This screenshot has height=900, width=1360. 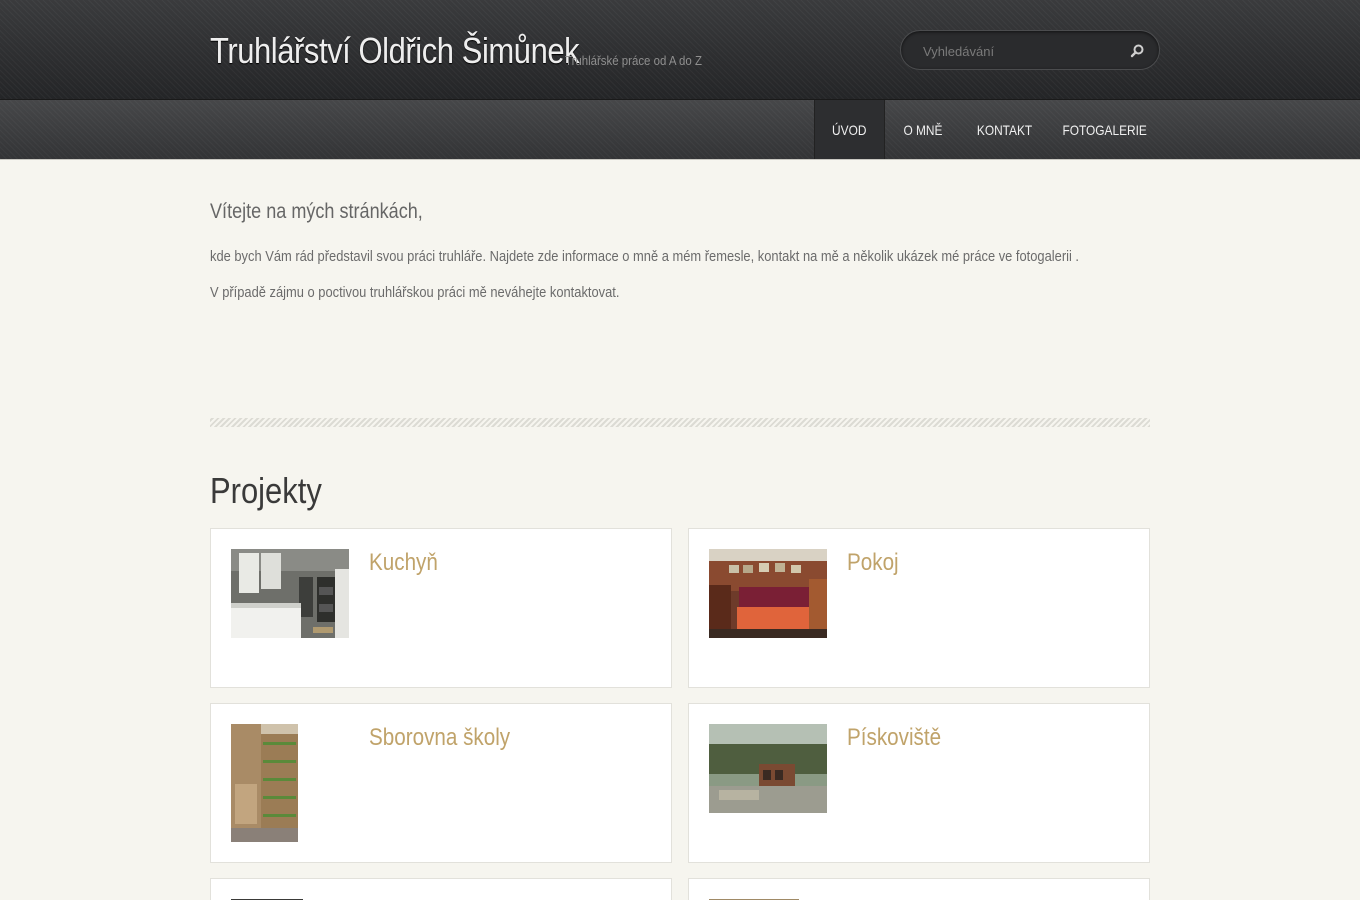 What do you see at coordinates (403, 563) in the screenshot?
I see `project-title: Kuchyň` at bounding box center [403, 563].